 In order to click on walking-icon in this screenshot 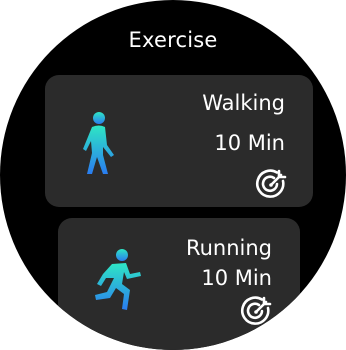, I will do `click(98, 143)`.